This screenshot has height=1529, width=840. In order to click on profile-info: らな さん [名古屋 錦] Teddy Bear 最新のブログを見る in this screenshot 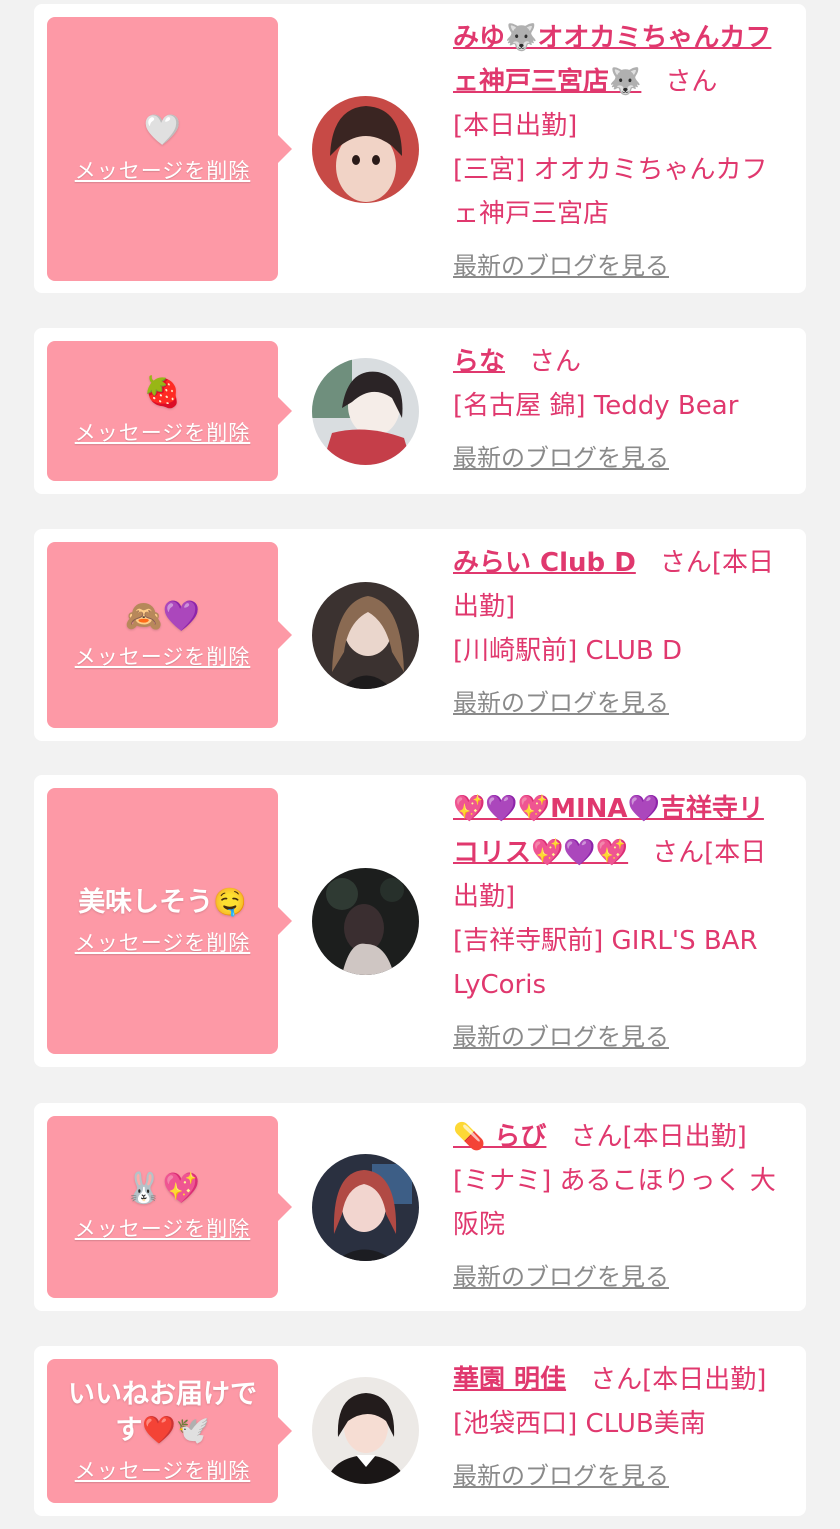, I will do `click(619, 410)`.